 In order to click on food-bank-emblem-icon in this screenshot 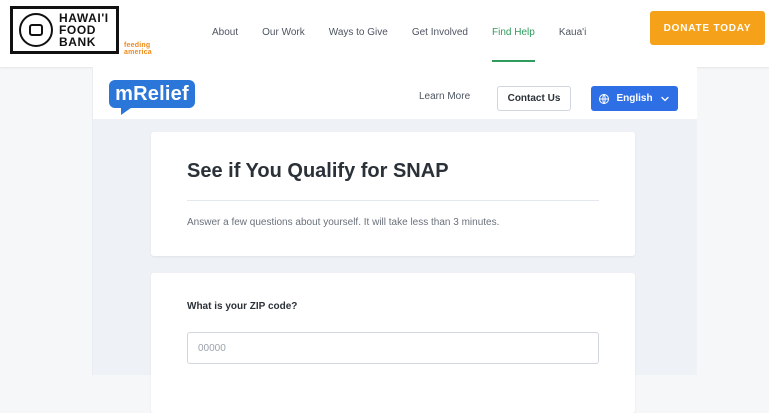, I will do `click(36, 30)`.